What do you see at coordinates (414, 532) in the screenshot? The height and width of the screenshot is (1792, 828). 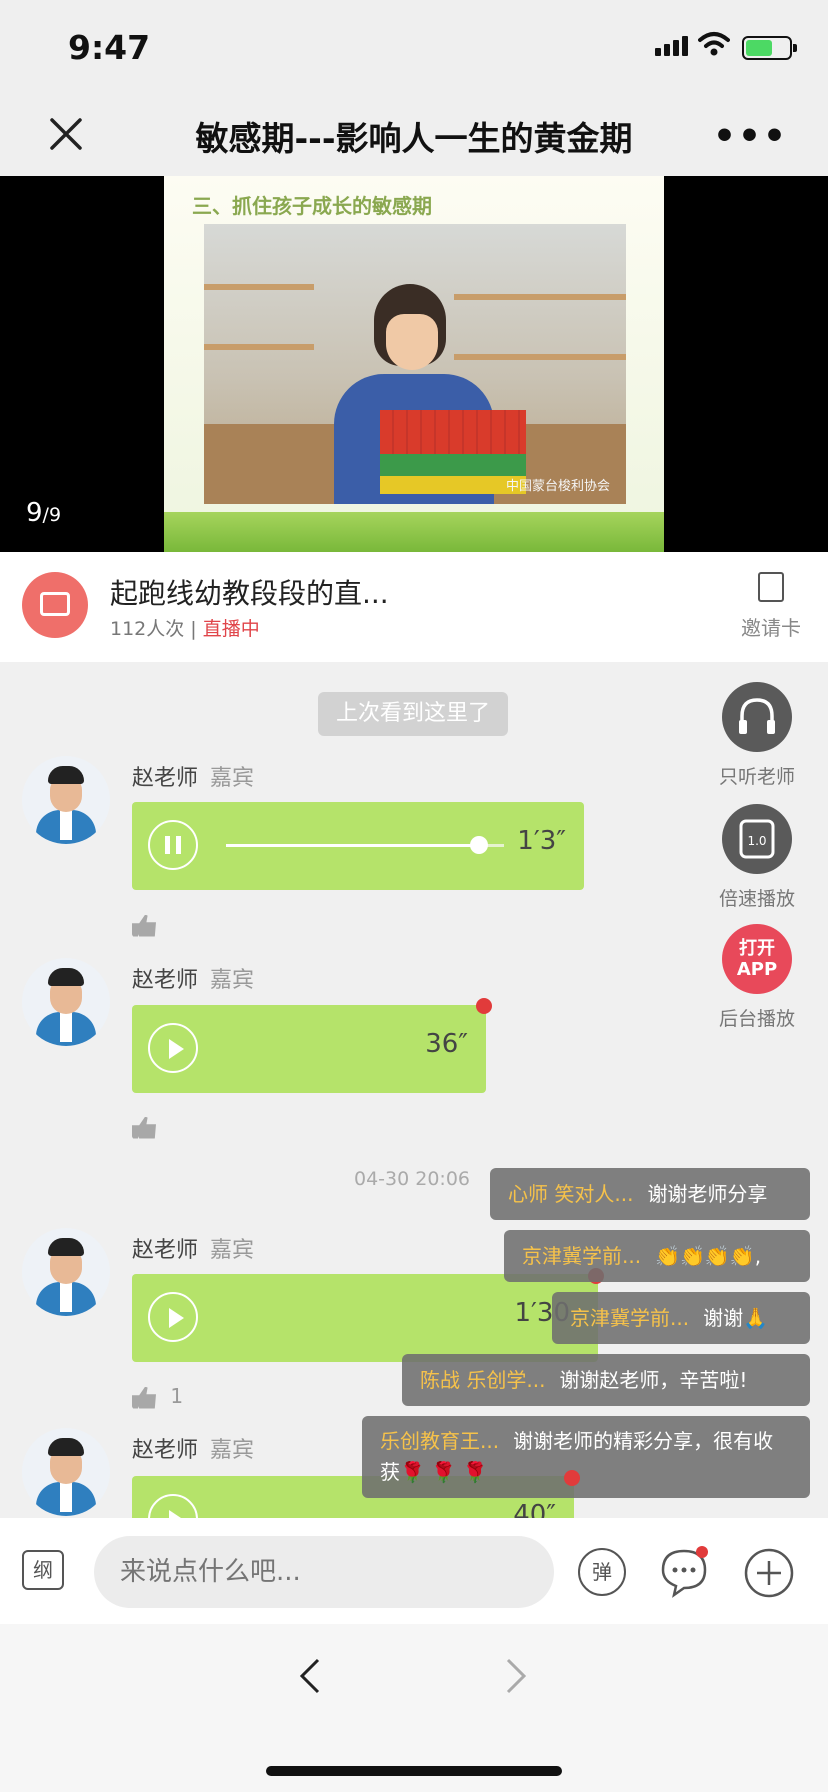 I see `slide-grass` at bounding box center [414, 532].